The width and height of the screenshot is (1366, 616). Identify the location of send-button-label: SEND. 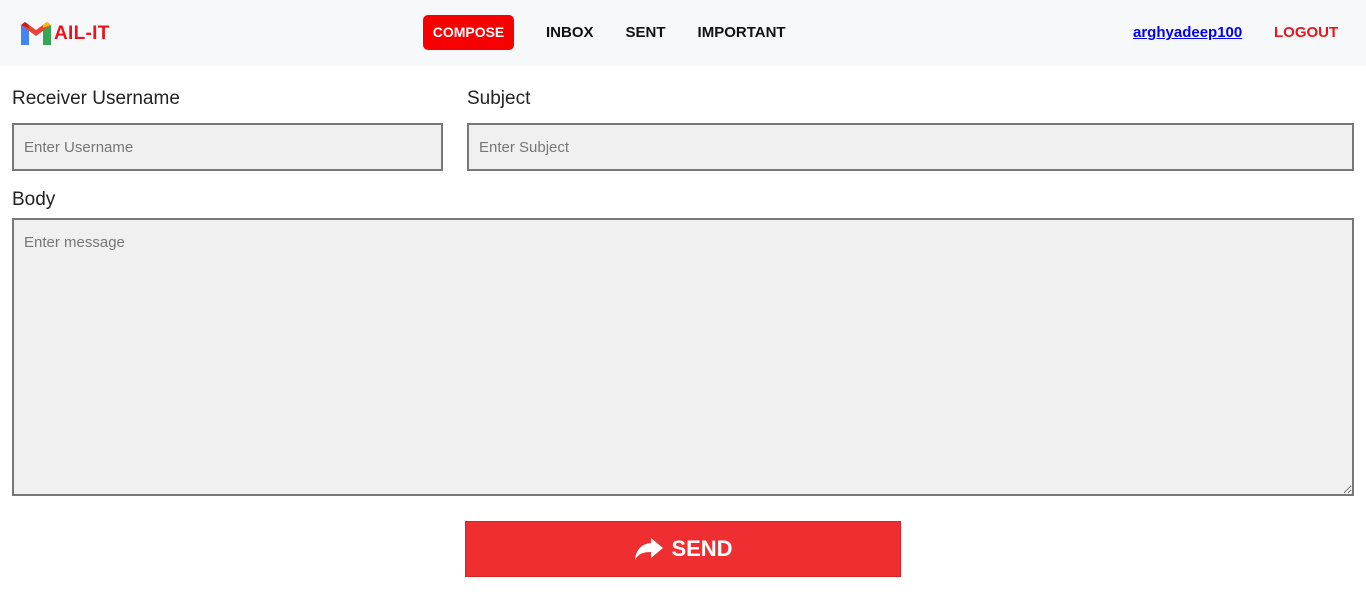
(702, 548).